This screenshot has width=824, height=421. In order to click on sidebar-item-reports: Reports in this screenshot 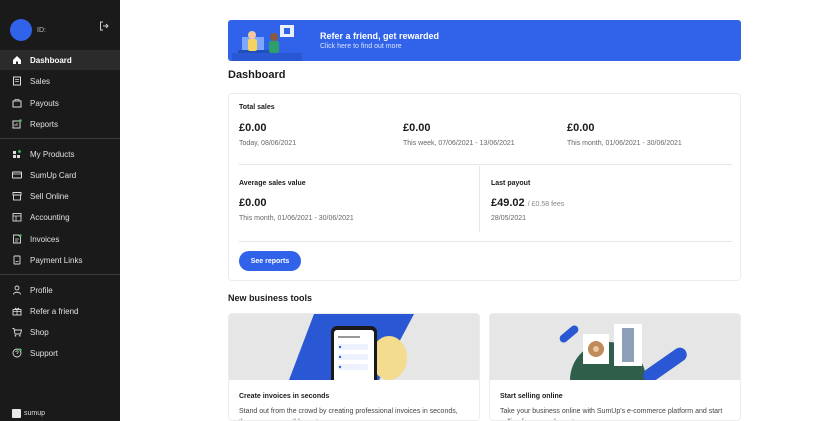, I will do `click(60, 124)`.